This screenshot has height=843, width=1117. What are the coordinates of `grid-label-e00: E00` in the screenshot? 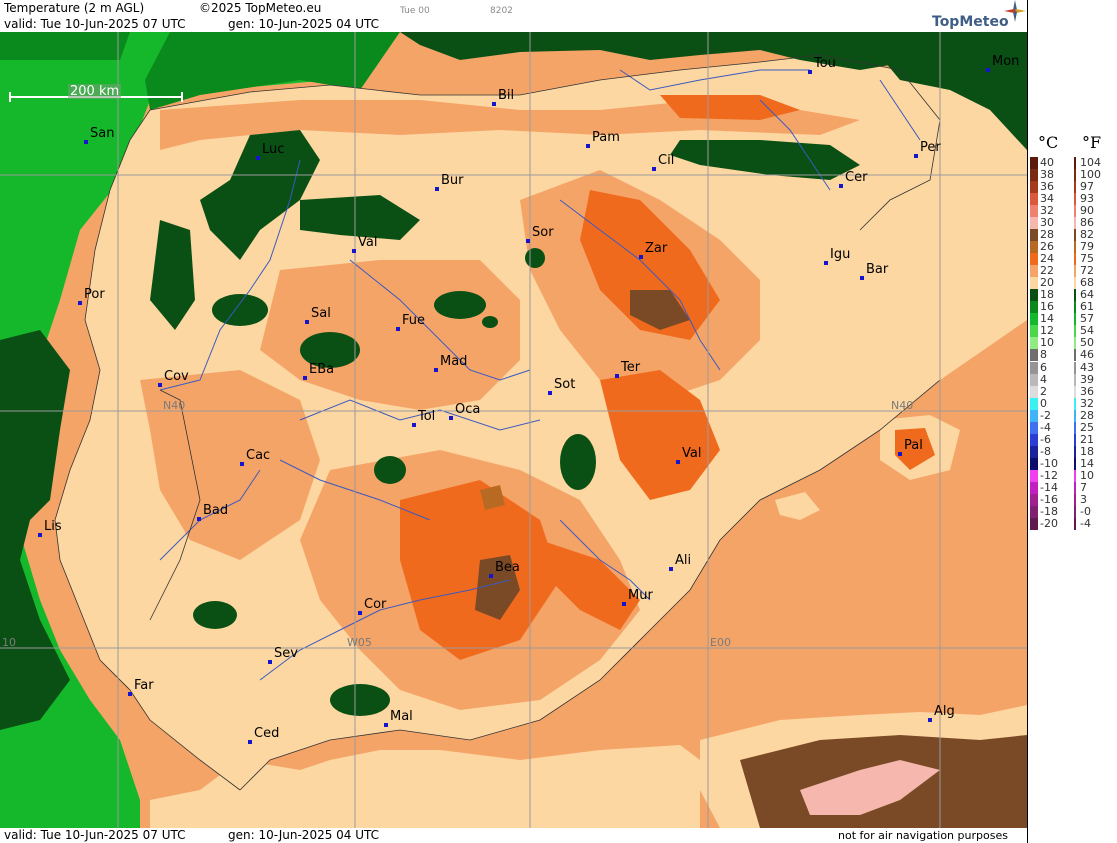 It's located at (720, 642).